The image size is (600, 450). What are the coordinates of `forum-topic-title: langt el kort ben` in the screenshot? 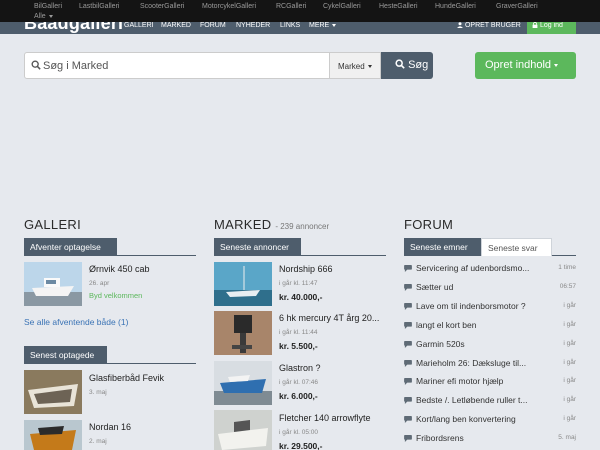 It's located at (484, 325).